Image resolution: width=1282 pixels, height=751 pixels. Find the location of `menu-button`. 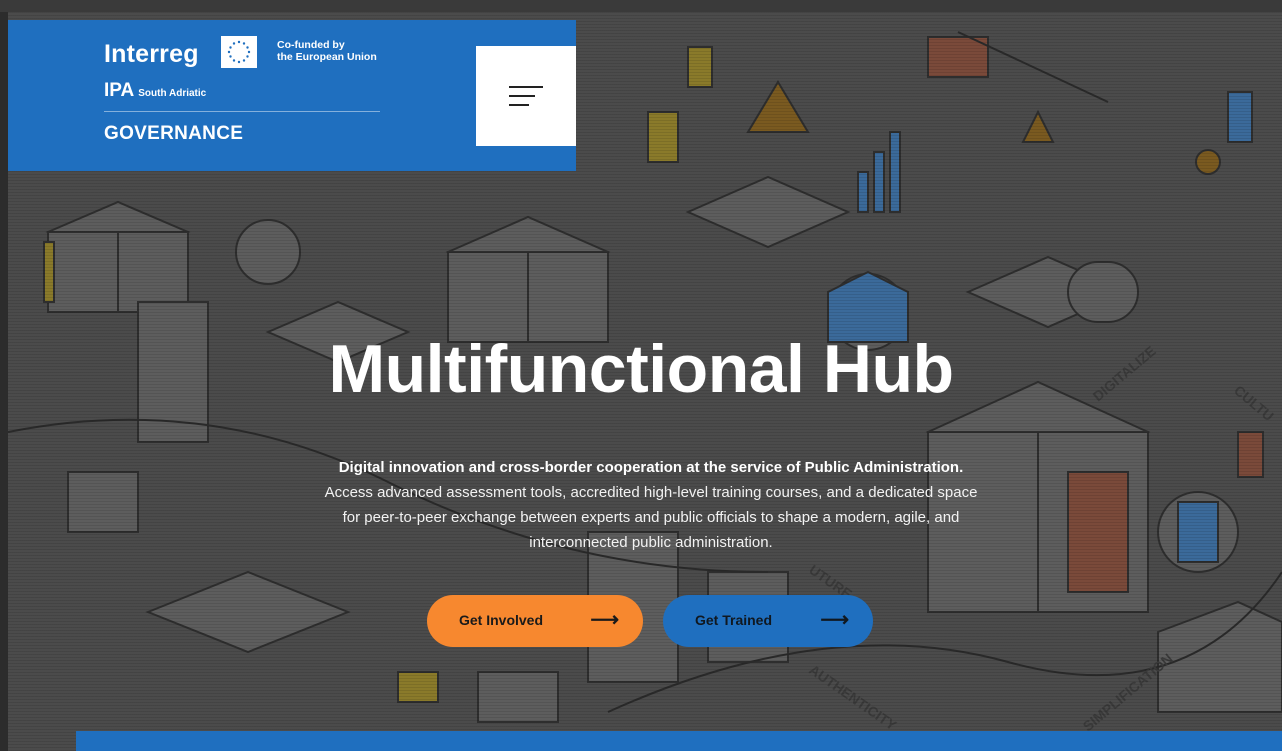

menu-button is located at coordinates (526, 96).